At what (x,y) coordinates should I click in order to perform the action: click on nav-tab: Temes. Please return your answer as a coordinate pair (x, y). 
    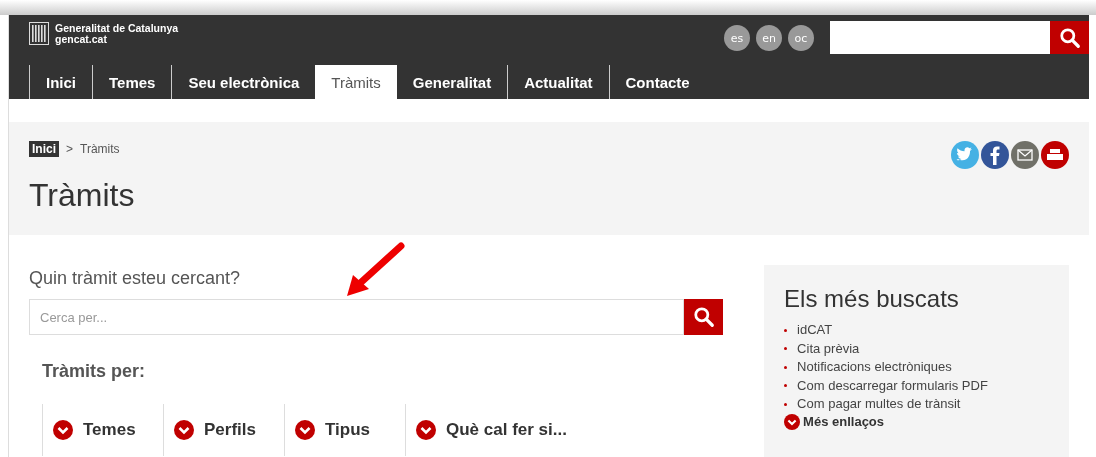
    Looking at the image, I should click on (132, 82).